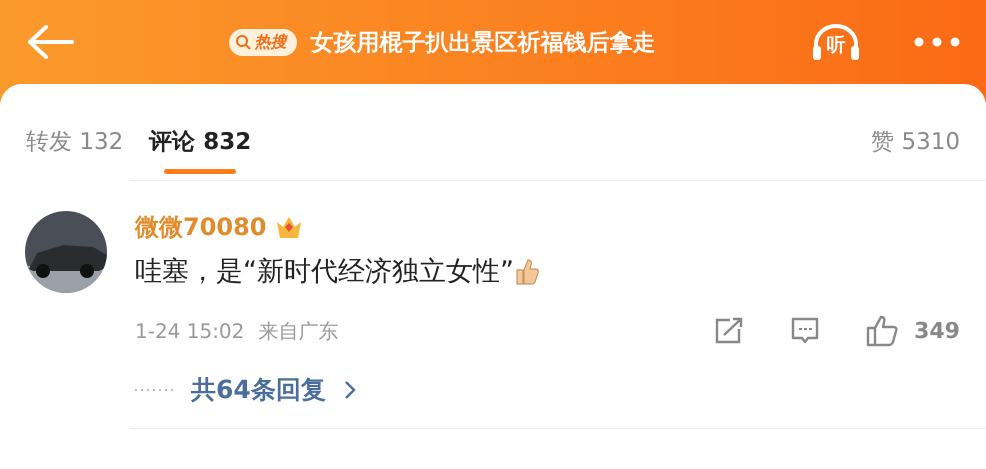 This screenshot has width=986, height=469. Describe the element at coordinates (937, 42) in the screenshot. I see `more-icon` at that location.